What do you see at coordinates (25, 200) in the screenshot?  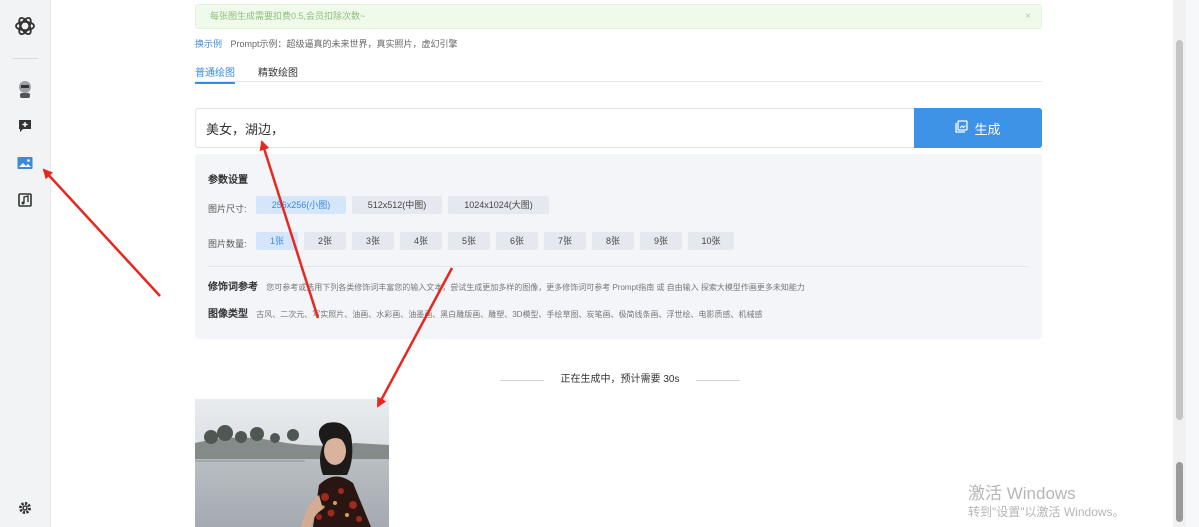 I see `music-icon` at bounding box center [25, 200].